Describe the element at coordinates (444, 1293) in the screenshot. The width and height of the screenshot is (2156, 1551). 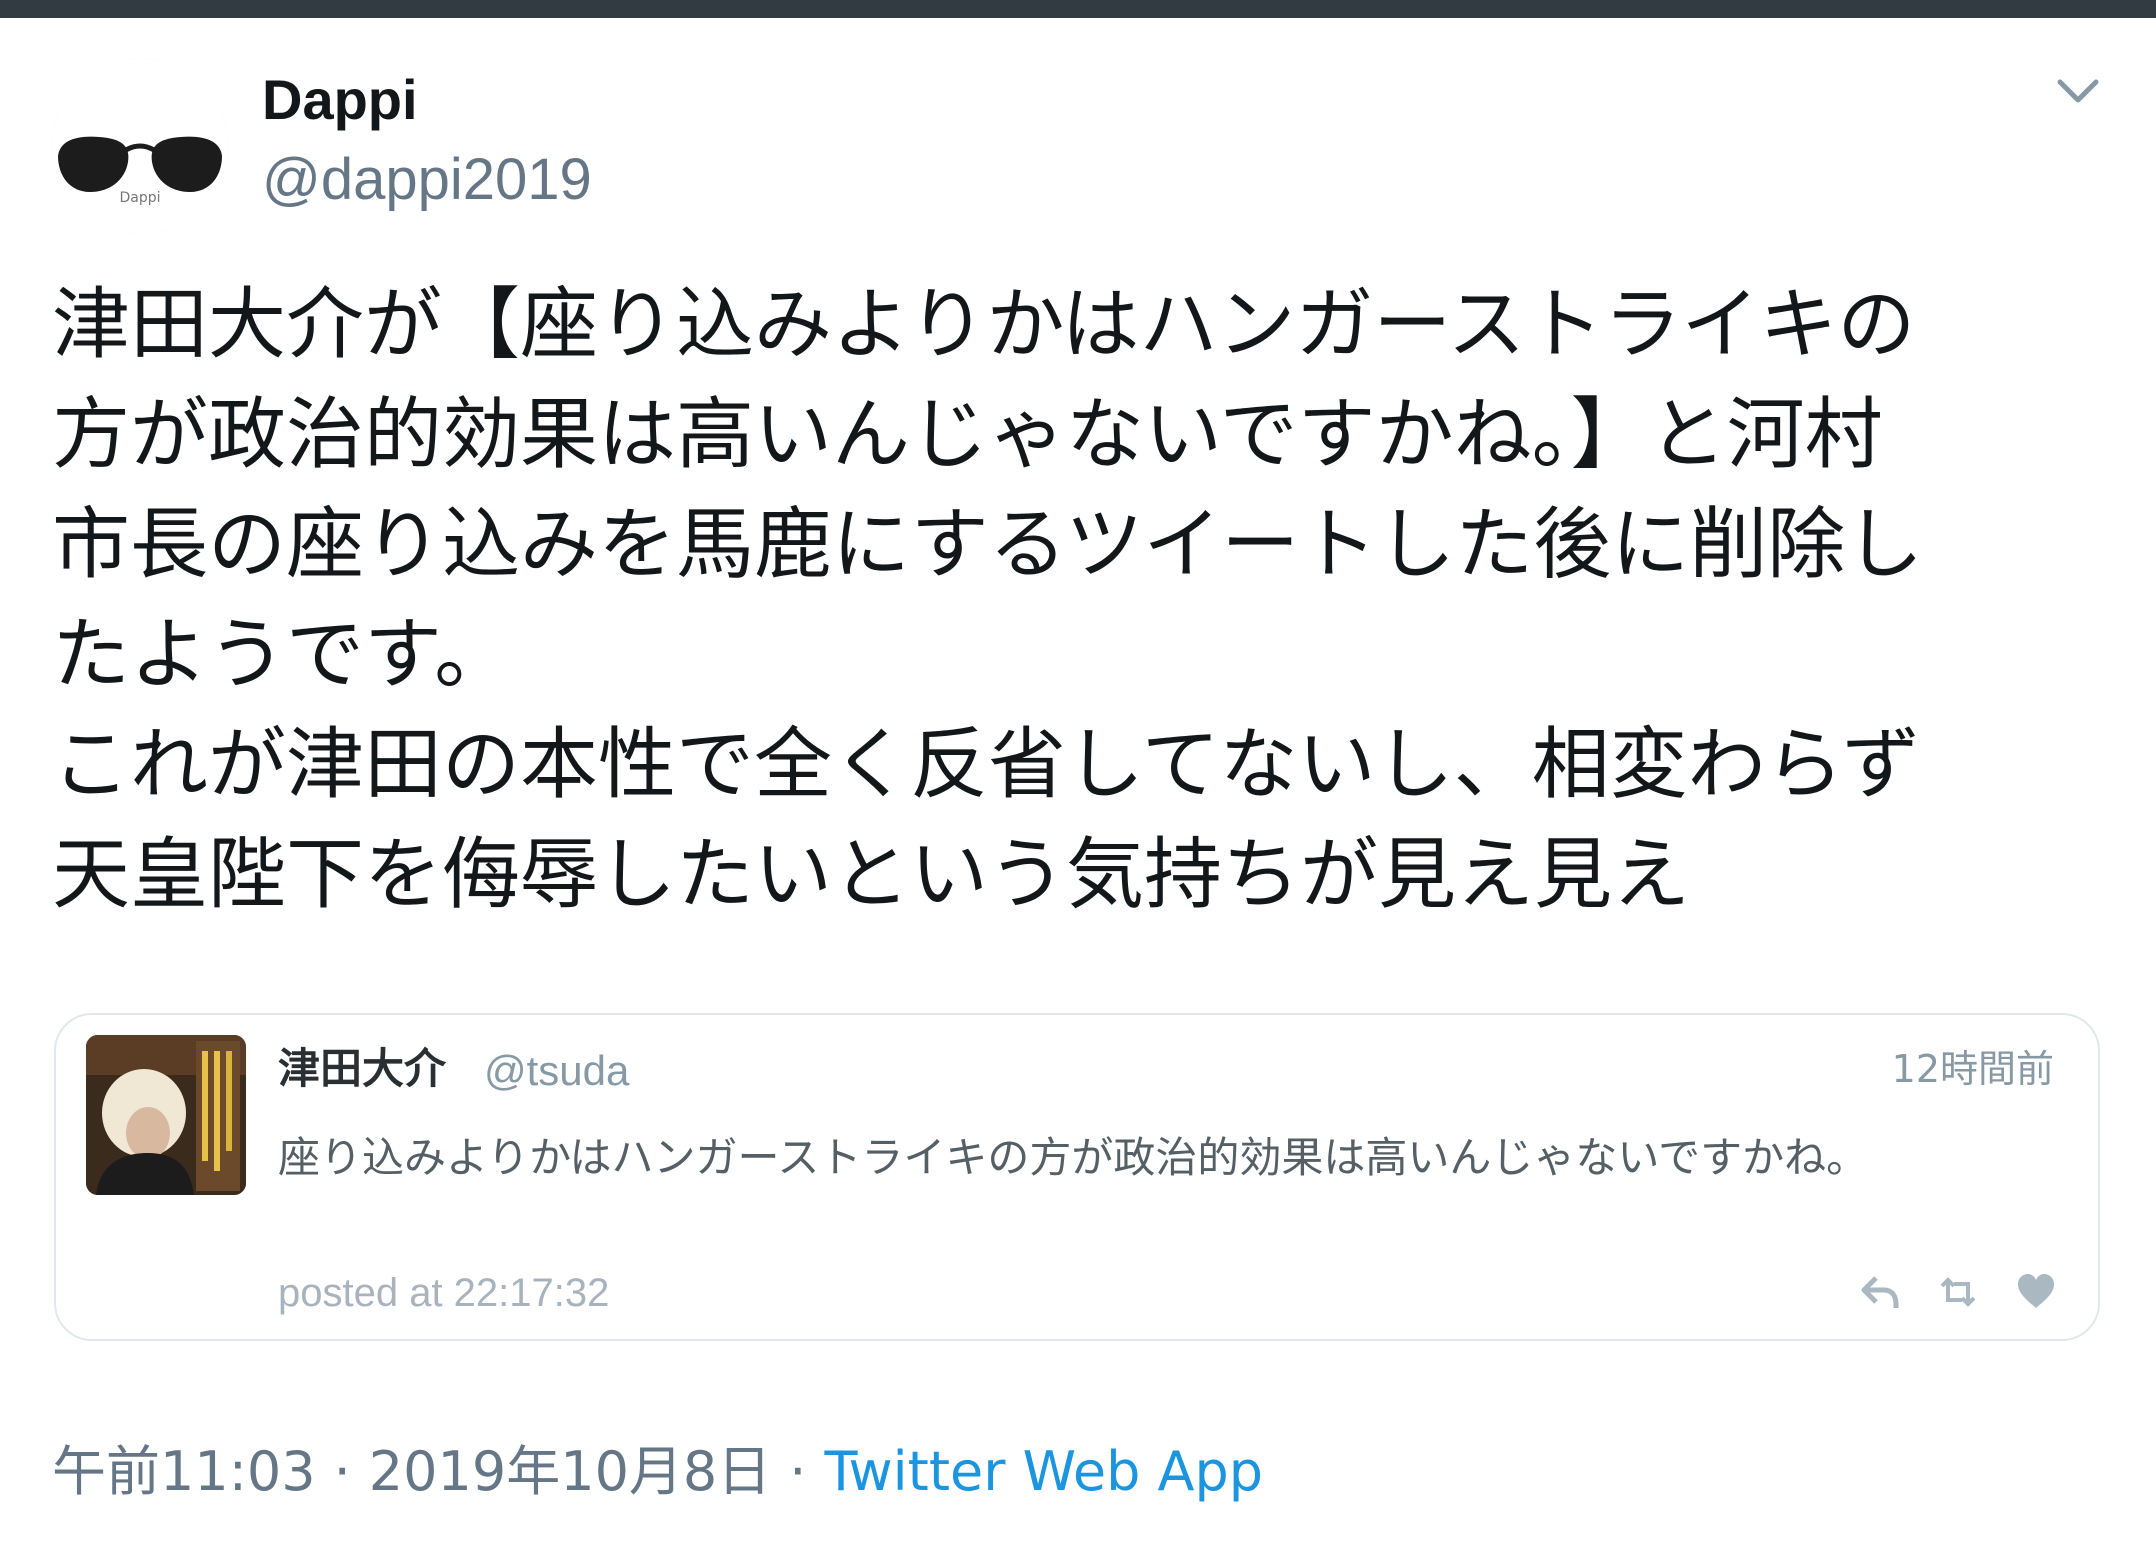
I see `quoted-posted-time: posted at 22:17:32` at that location.